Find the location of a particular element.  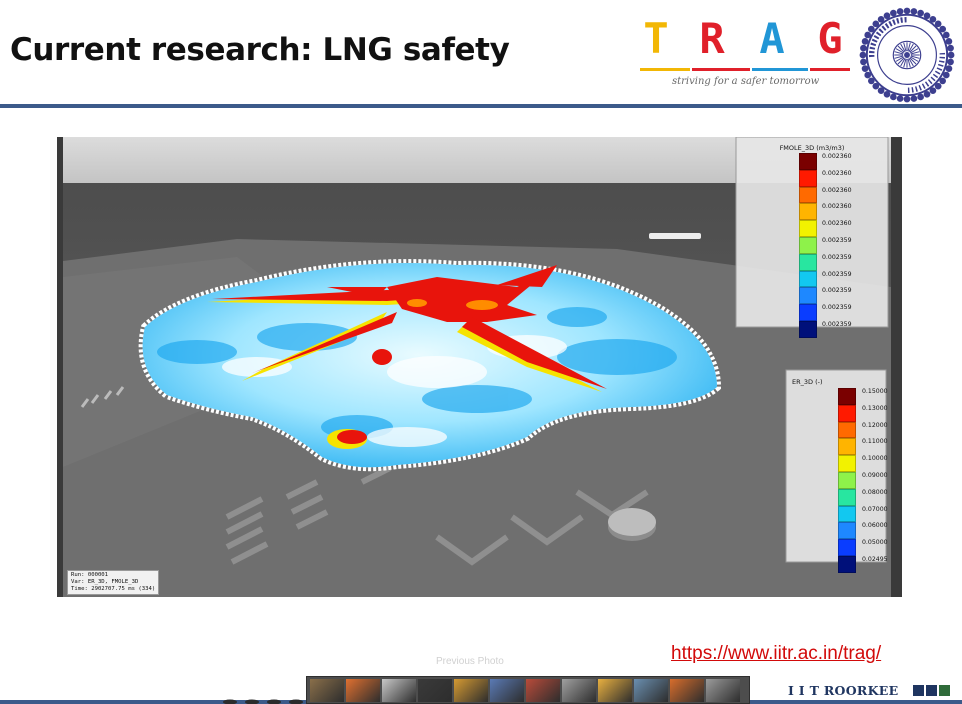

footer-squares is located at coordinates (931, 690).